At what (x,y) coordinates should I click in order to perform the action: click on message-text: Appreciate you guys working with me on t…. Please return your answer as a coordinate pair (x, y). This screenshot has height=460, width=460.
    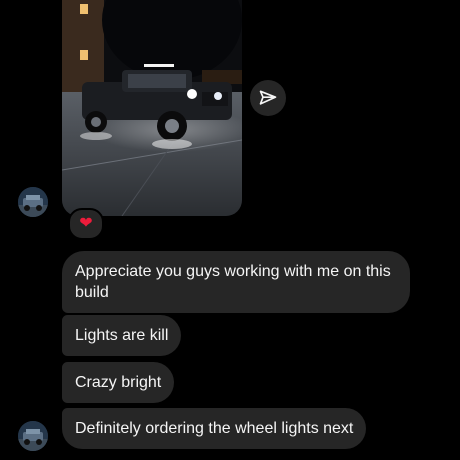
    Looking at the image, I should click on (233, 282).